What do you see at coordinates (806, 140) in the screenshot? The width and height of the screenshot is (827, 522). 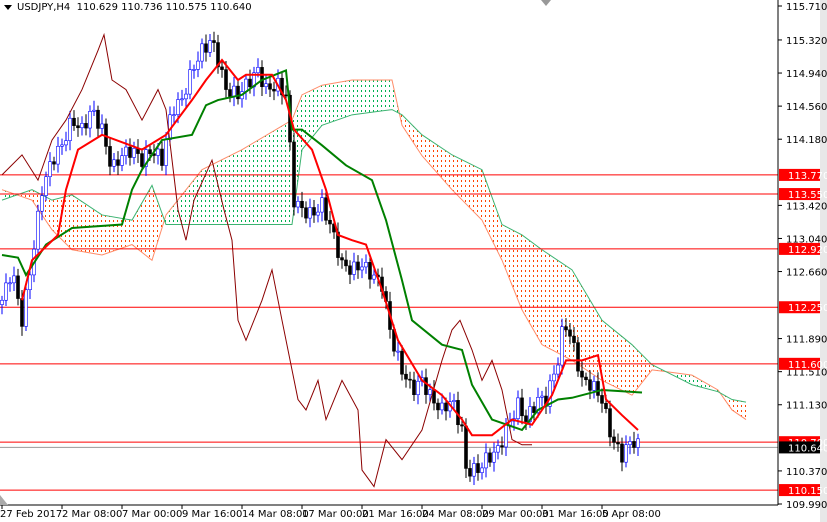 I see `y-tick-label: 114.180` at bounding box center [806, 140].